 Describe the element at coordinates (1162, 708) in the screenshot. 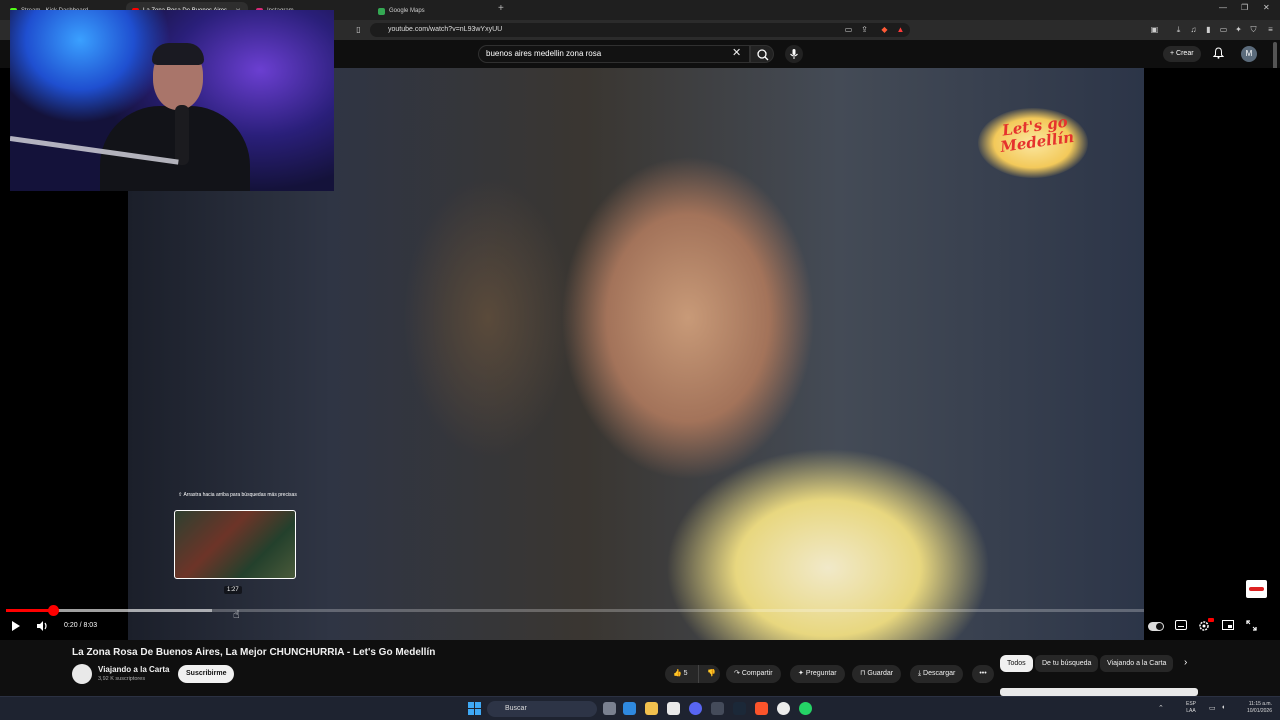

I see `tray-overflow-icon: ⌃` at that location.